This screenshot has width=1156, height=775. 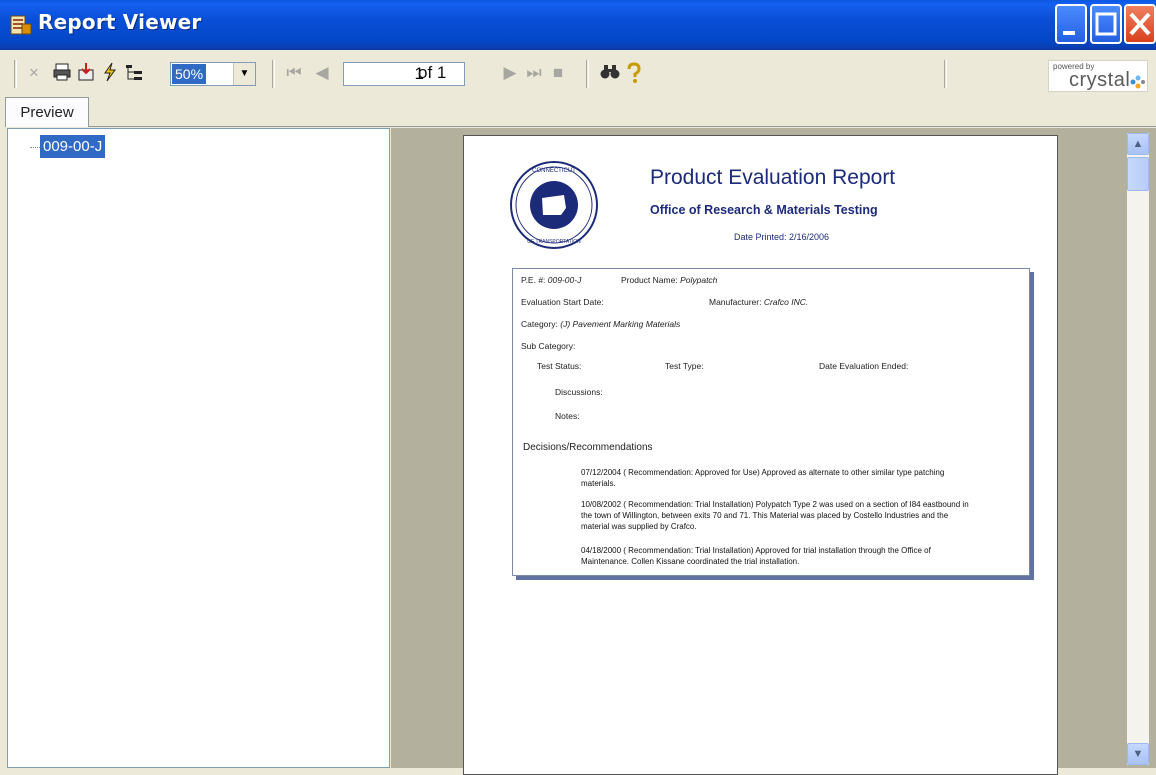 I want to click on maximize-button, so click(x=1106, y=24).